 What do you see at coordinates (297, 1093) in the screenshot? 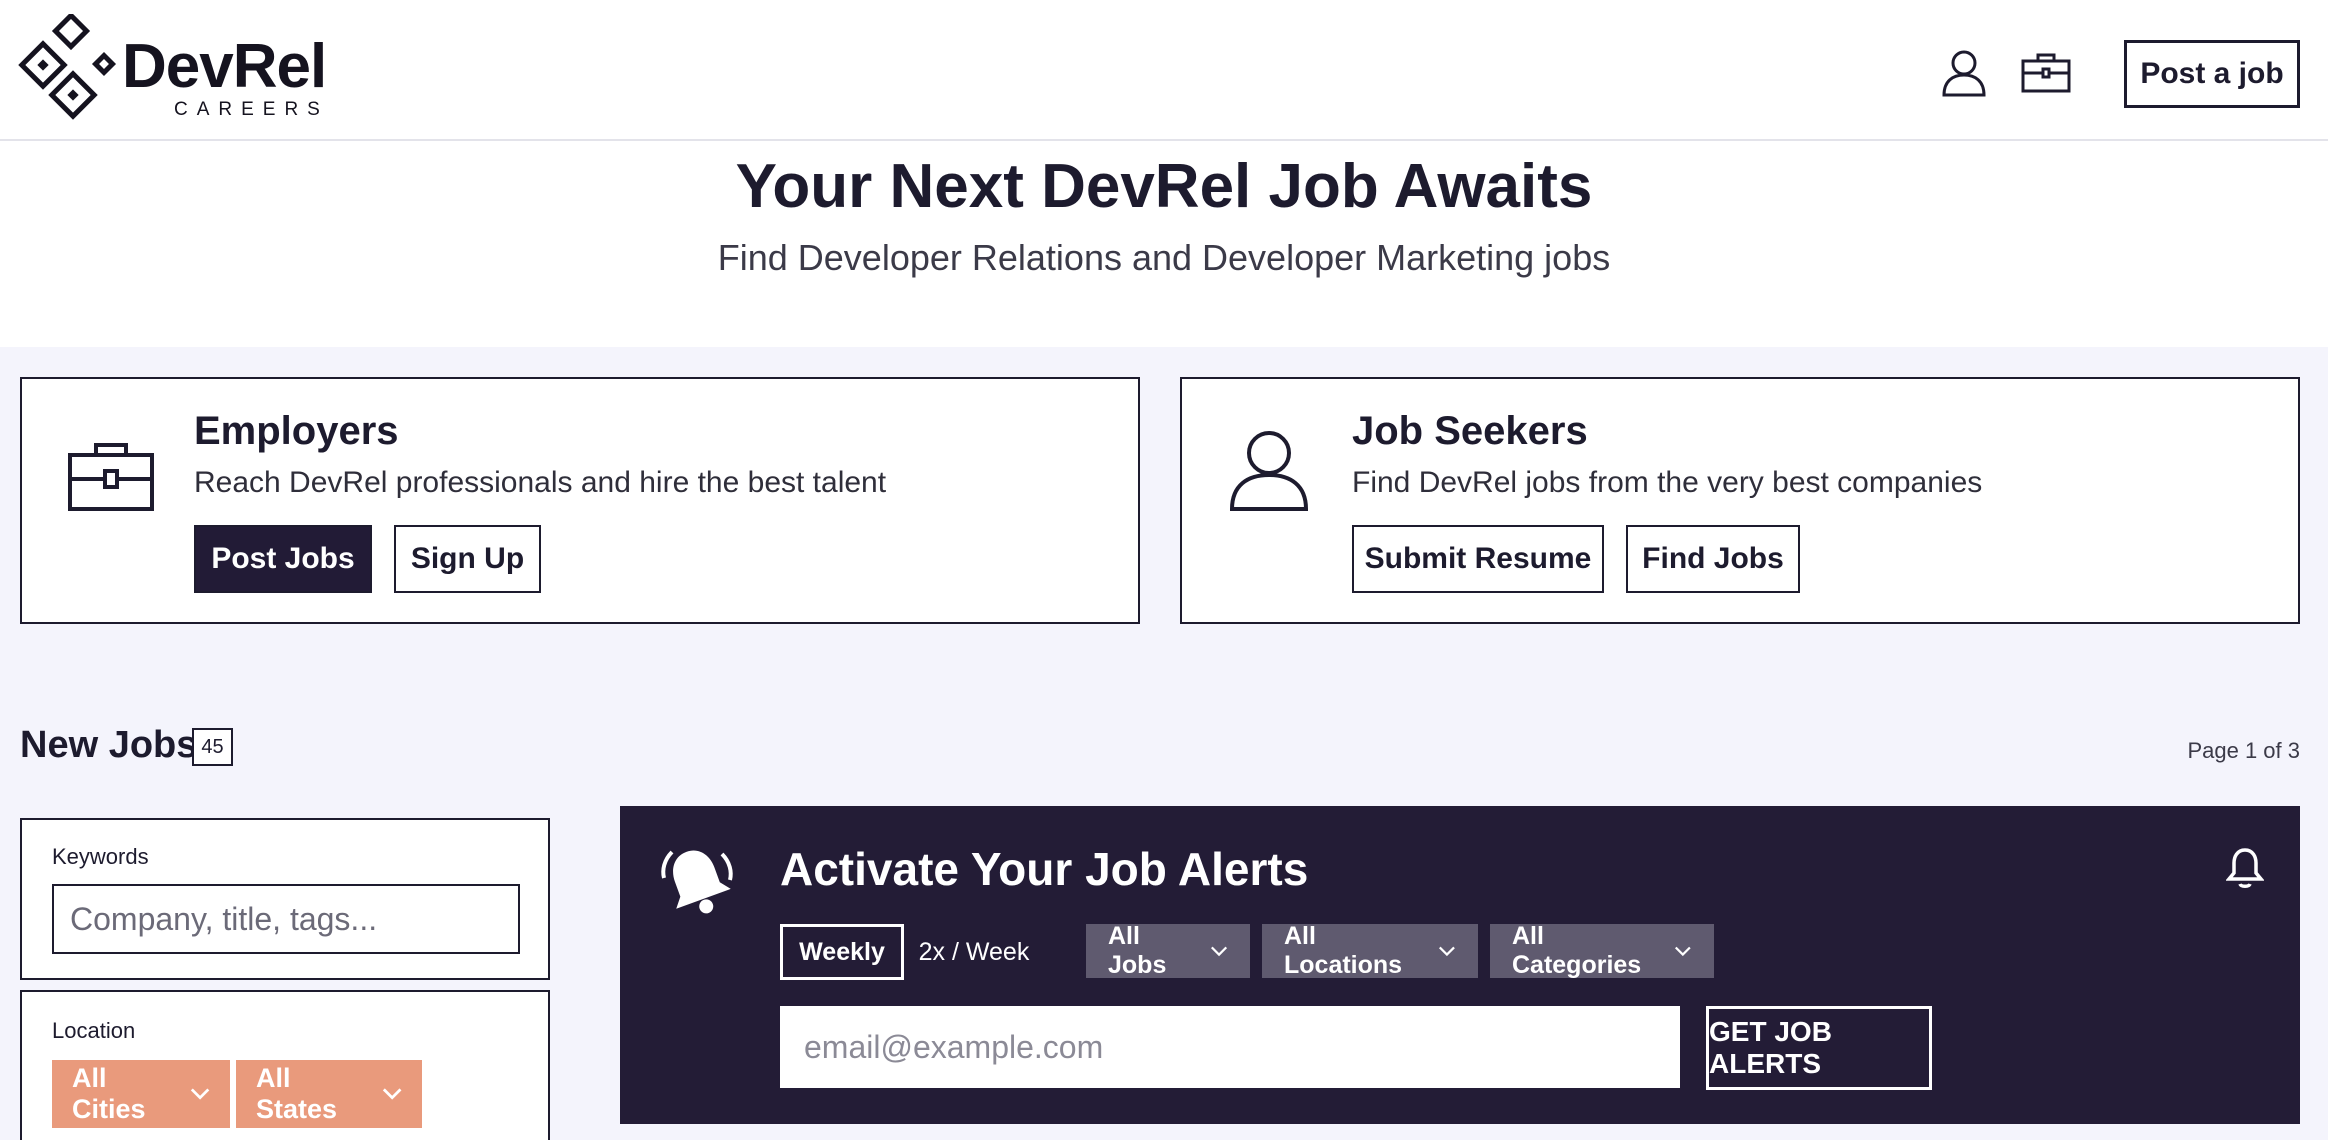
I see `all-states-label: All States` at bounding box center [297, 1093].